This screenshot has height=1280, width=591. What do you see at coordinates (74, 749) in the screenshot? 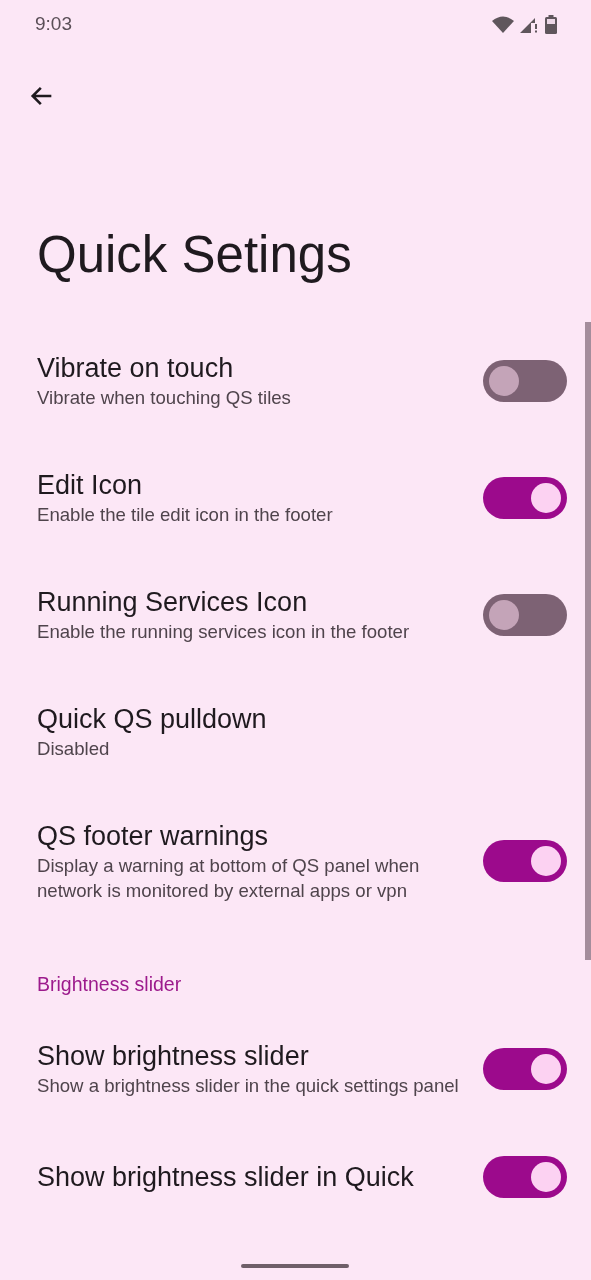
I see `setting-summary: Disabled` at bounding box center [74, 749].